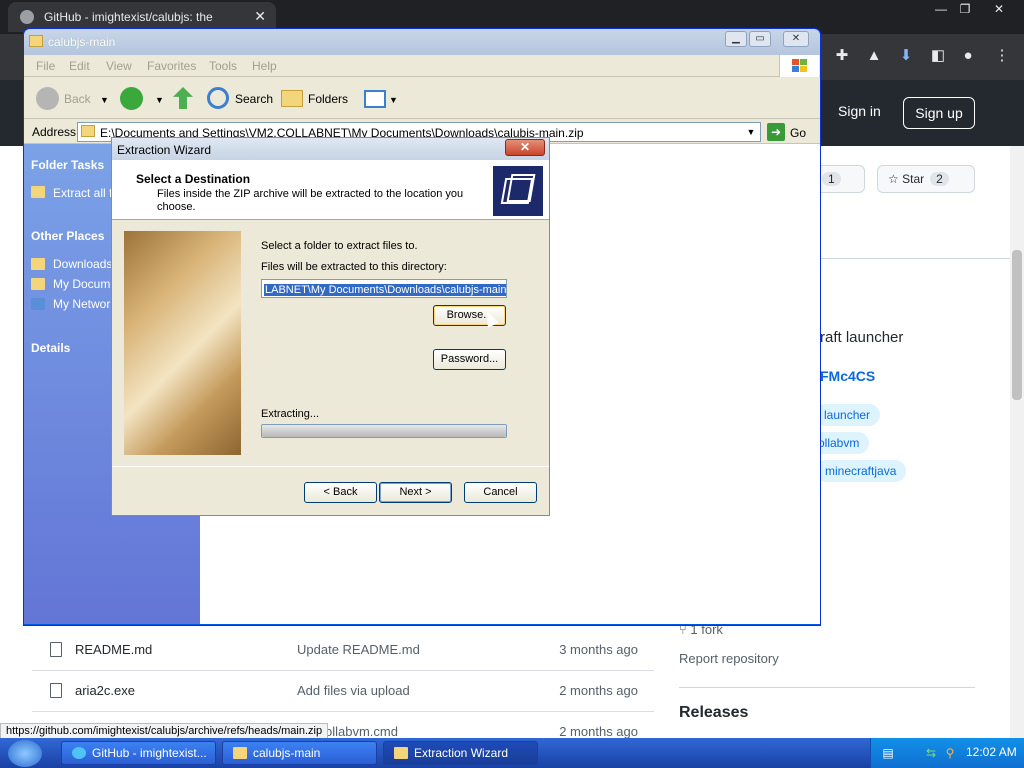 This screenshot has width=1024, height=768. I want to click on file-row: README.md Update README.md 3 months ago, so click(343, 650).